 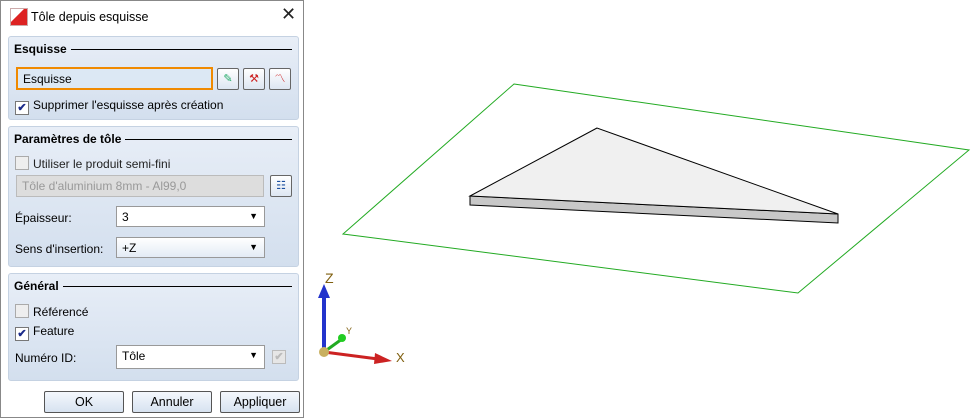 I want to click on x-axis-label: X, so click(x=400, y=357).